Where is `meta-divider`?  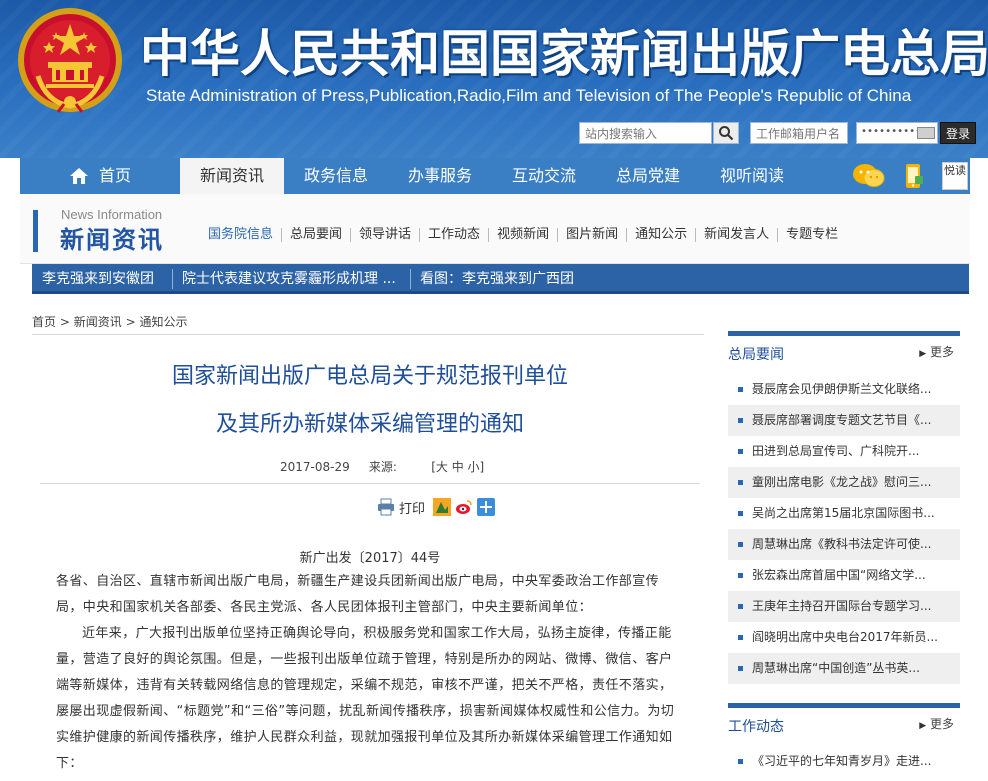 meta-divider is located at coordinates (370, 483).